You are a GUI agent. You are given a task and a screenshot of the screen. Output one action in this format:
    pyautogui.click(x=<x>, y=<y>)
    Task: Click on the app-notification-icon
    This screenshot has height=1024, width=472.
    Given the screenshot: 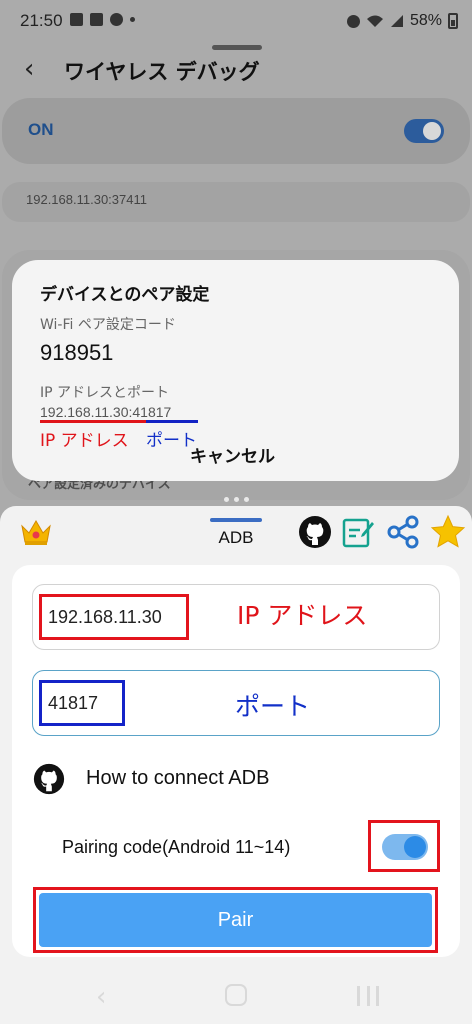 What is the action you would take?
    pyautogui.click(x=96, y=19)
    